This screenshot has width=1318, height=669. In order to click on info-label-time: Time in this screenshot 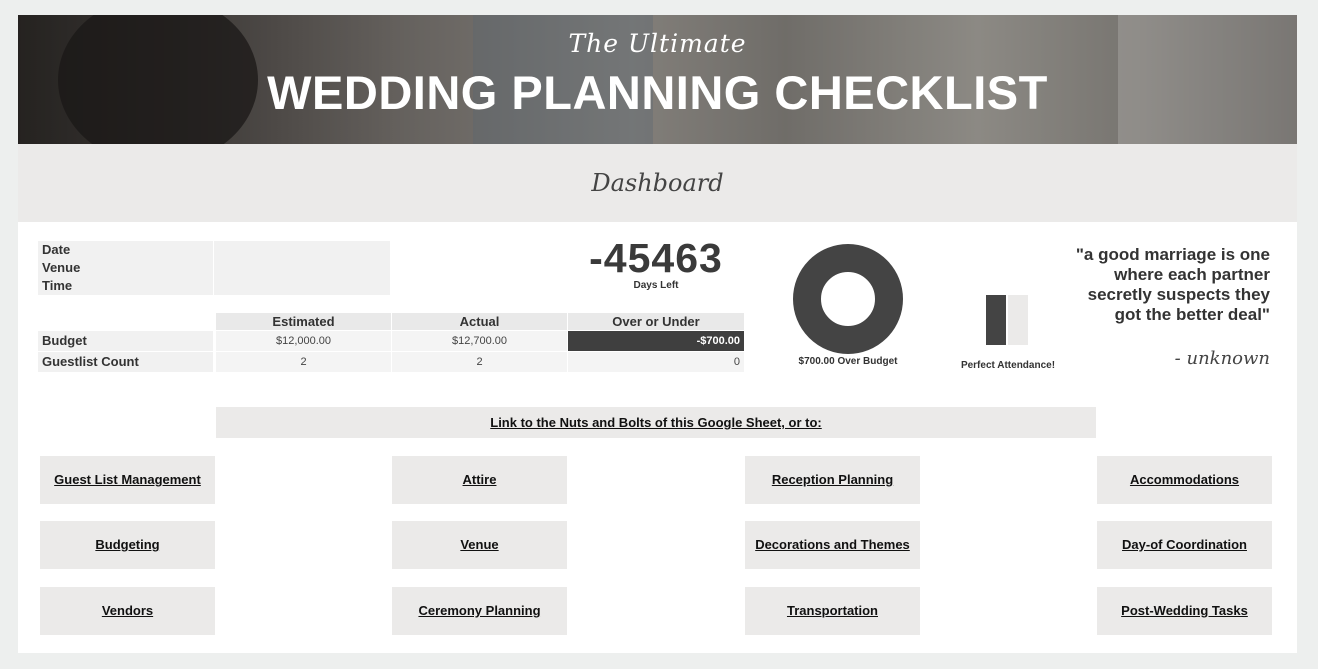, I will do `click(125, 286)`.